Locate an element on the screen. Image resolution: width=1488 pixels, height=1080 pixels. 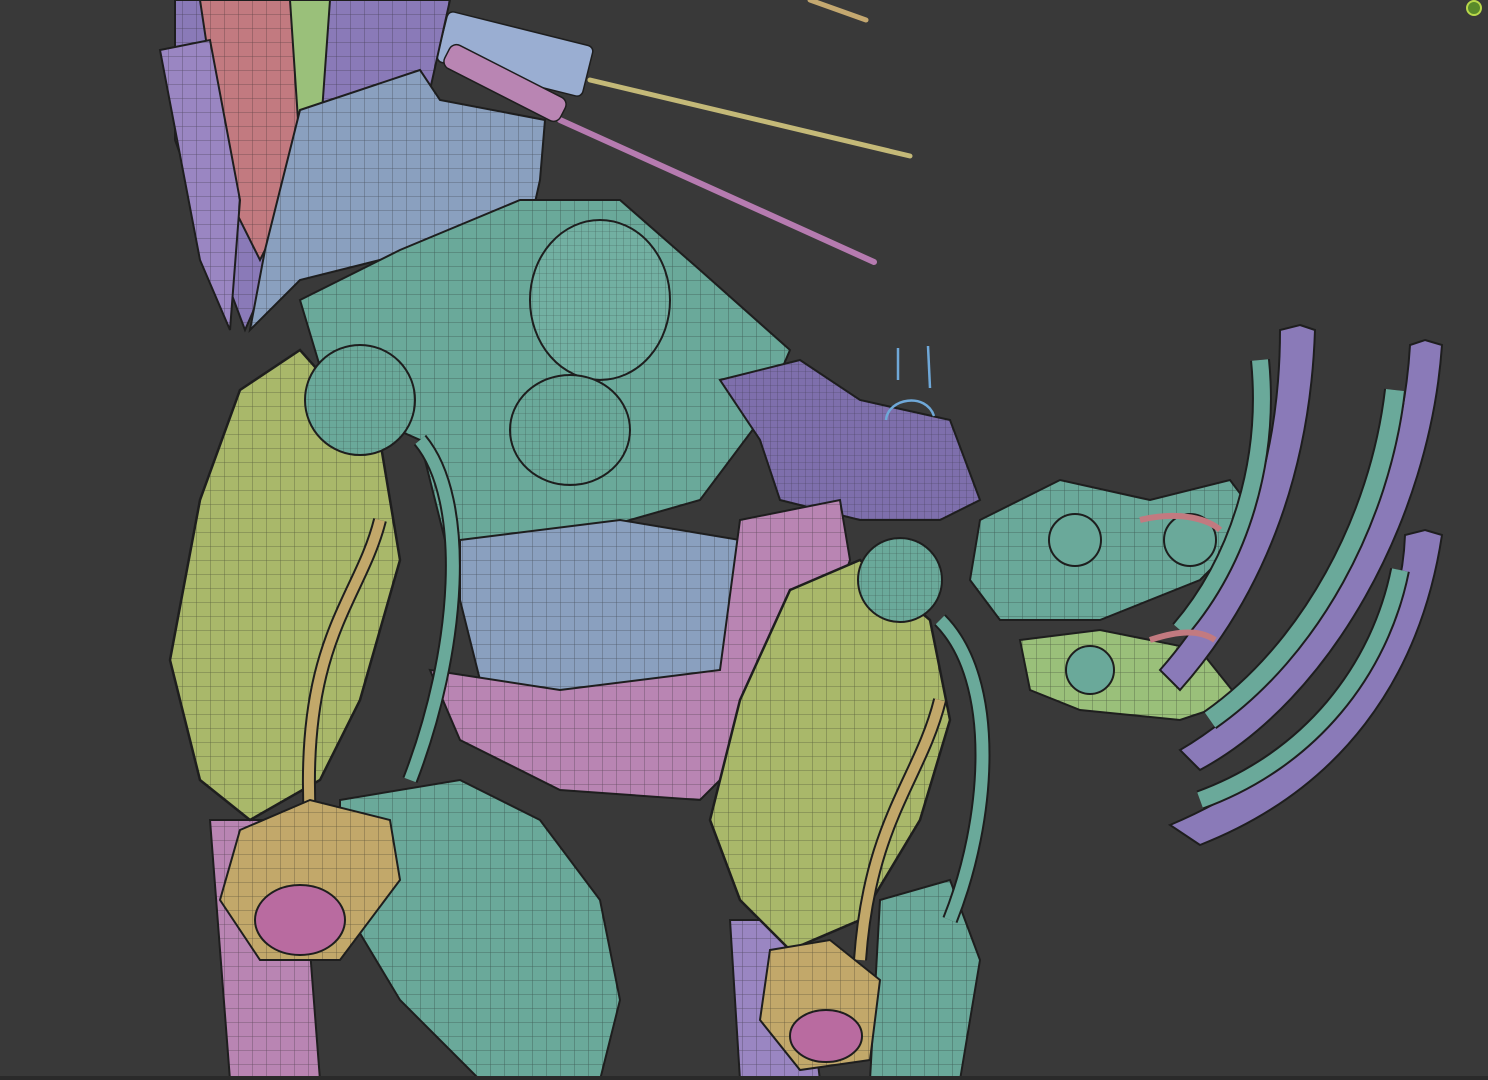
back-detail-mesh is located at coordinates (850, 439).